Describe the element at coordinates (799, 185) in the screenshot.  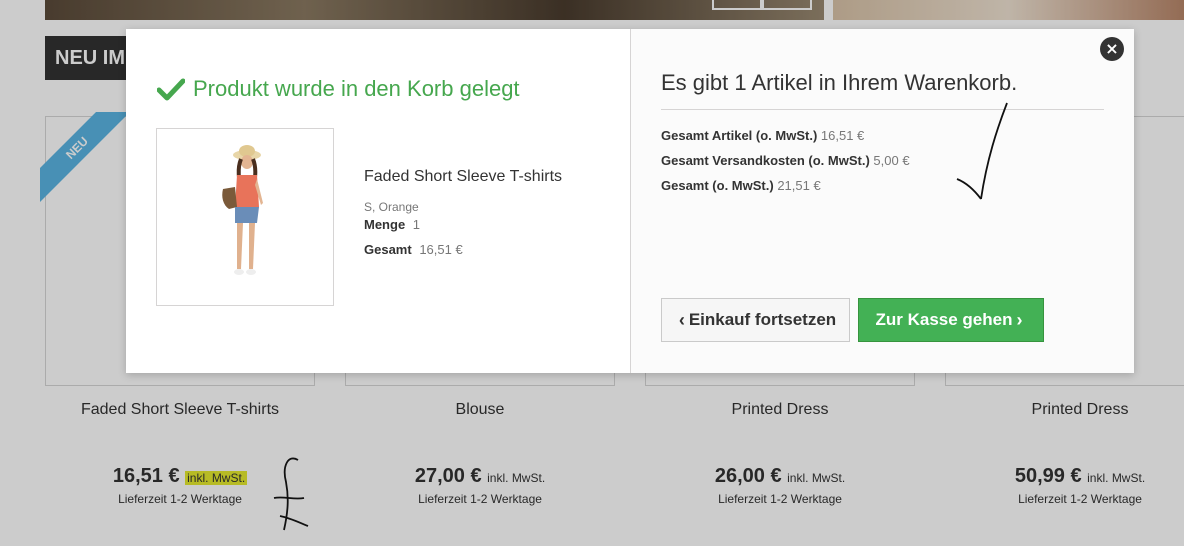
I see `summary-total-value: 21,51 €` at that location.